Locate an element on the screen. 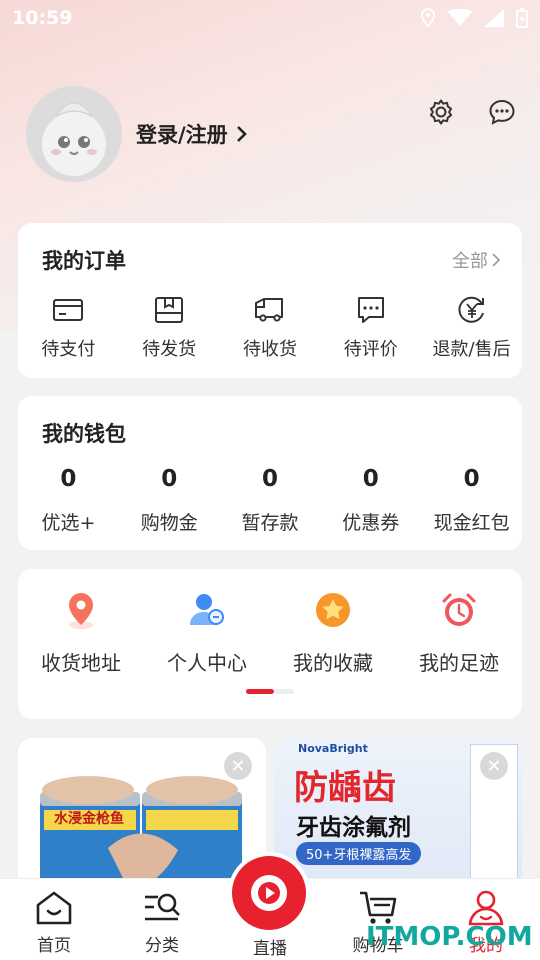  shortcut-label: 收货地址 is located at coordinates (81, 663).